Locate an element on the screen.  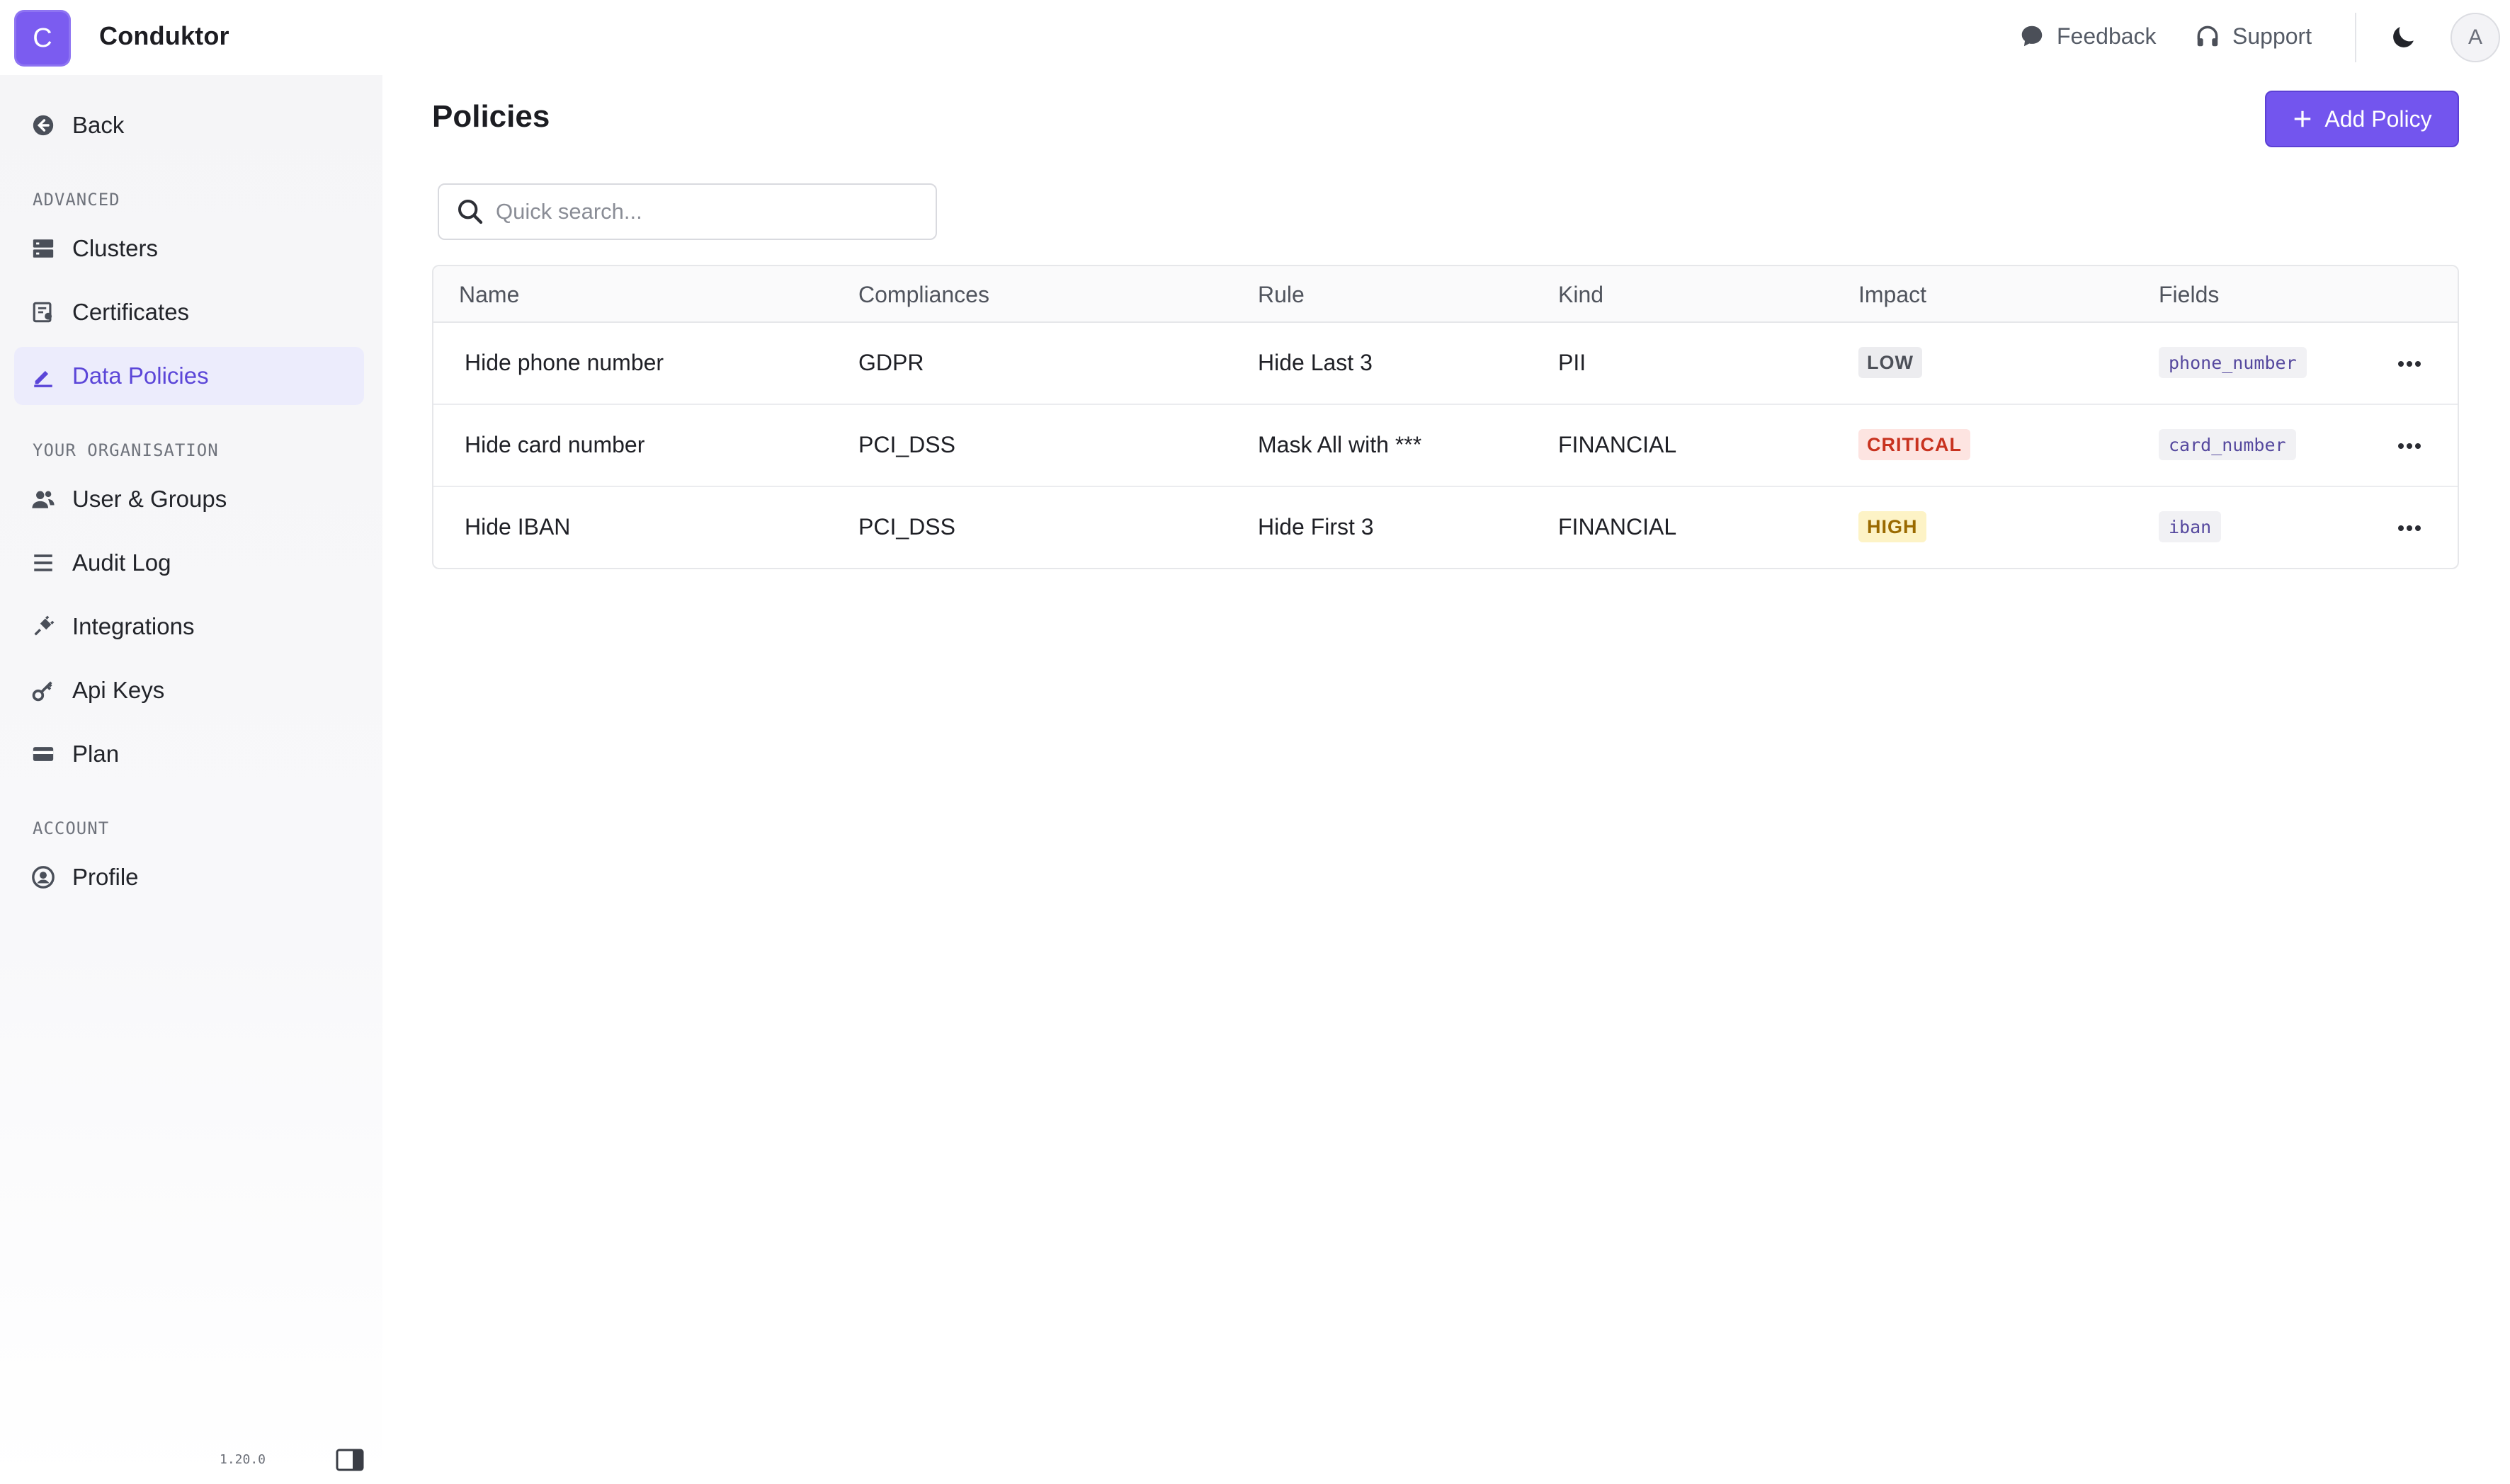
header-divider is located at coordinates (2355, 37).